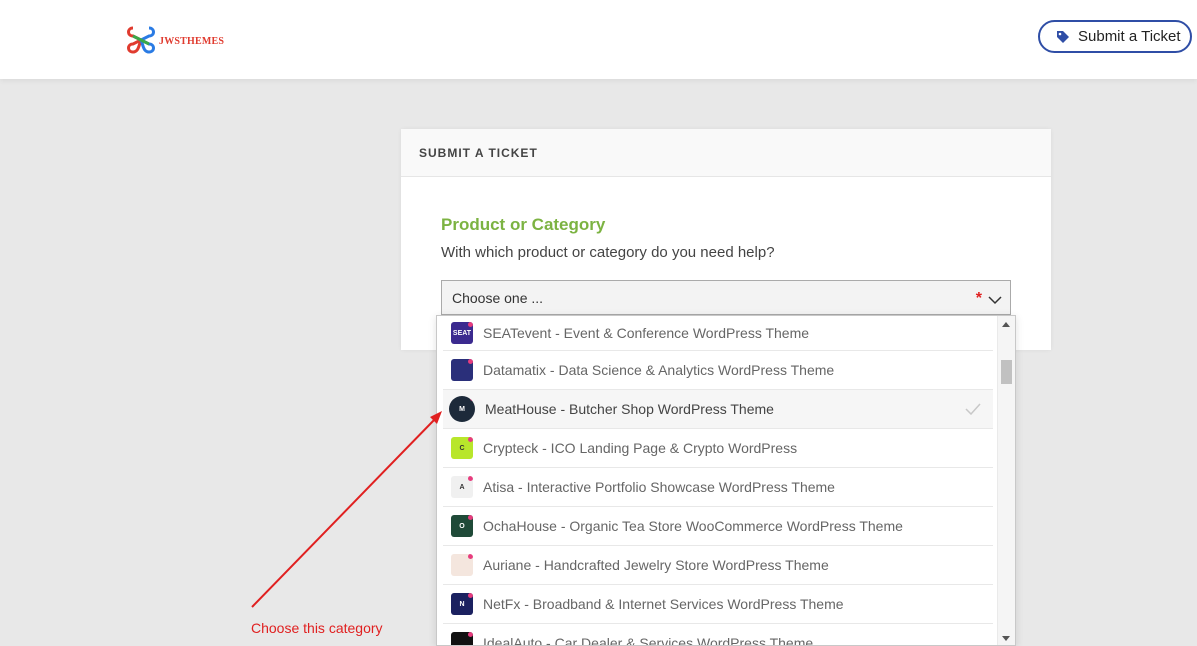 Image resolution: width=1197 pixels, height=646 pixels. What do you see at coordinates (317, 628) in the screenshot?
I see `annotation-text: Choose this category` at bounding box center [317, 628].